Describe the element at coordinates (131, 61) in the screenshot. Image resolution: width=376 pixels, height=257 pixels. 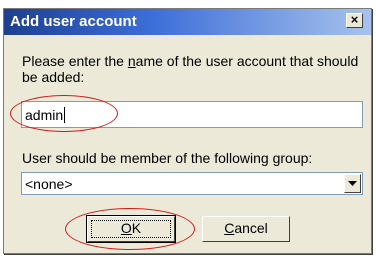
I see `account-name-label-accelerator: n` at that location.